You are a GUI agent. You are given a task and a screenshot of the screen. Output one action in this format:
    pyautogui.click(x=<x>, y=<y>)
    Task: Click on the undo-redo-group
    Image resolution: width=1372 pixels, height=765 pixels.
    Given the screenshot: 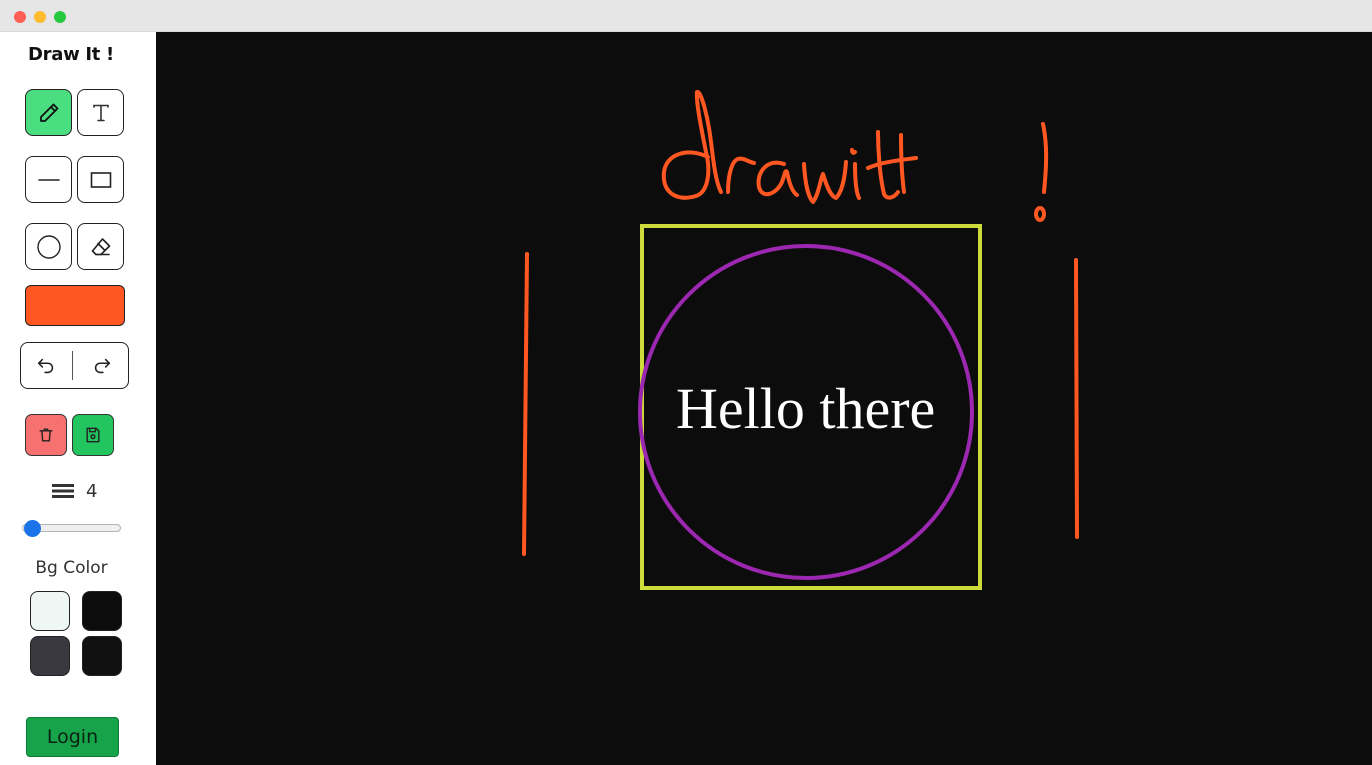 What is the action you would take?
    pyautogui.click(x=74, y=365)
    